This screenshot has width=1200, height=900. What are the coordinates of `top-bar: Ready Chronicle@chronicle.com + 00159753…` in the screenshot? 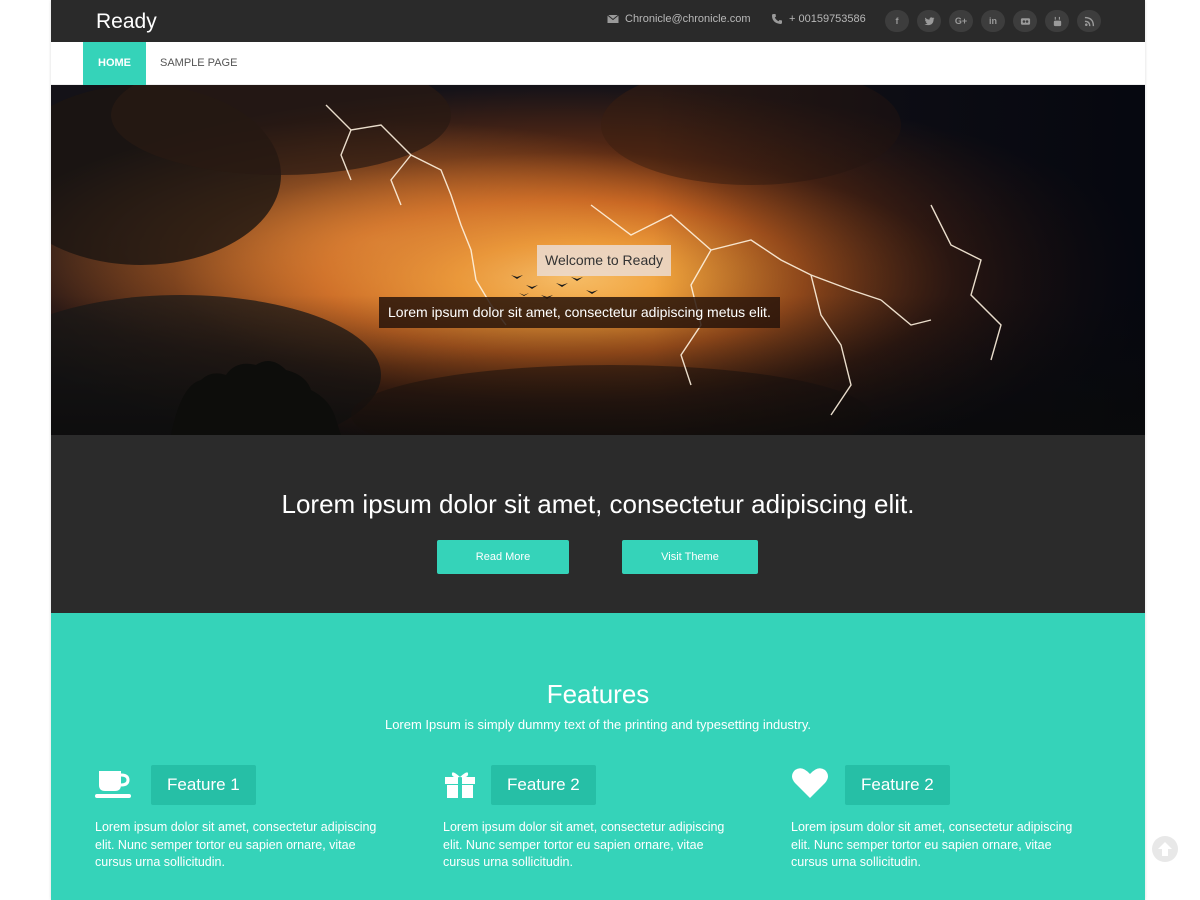 It's located at (598, 21).